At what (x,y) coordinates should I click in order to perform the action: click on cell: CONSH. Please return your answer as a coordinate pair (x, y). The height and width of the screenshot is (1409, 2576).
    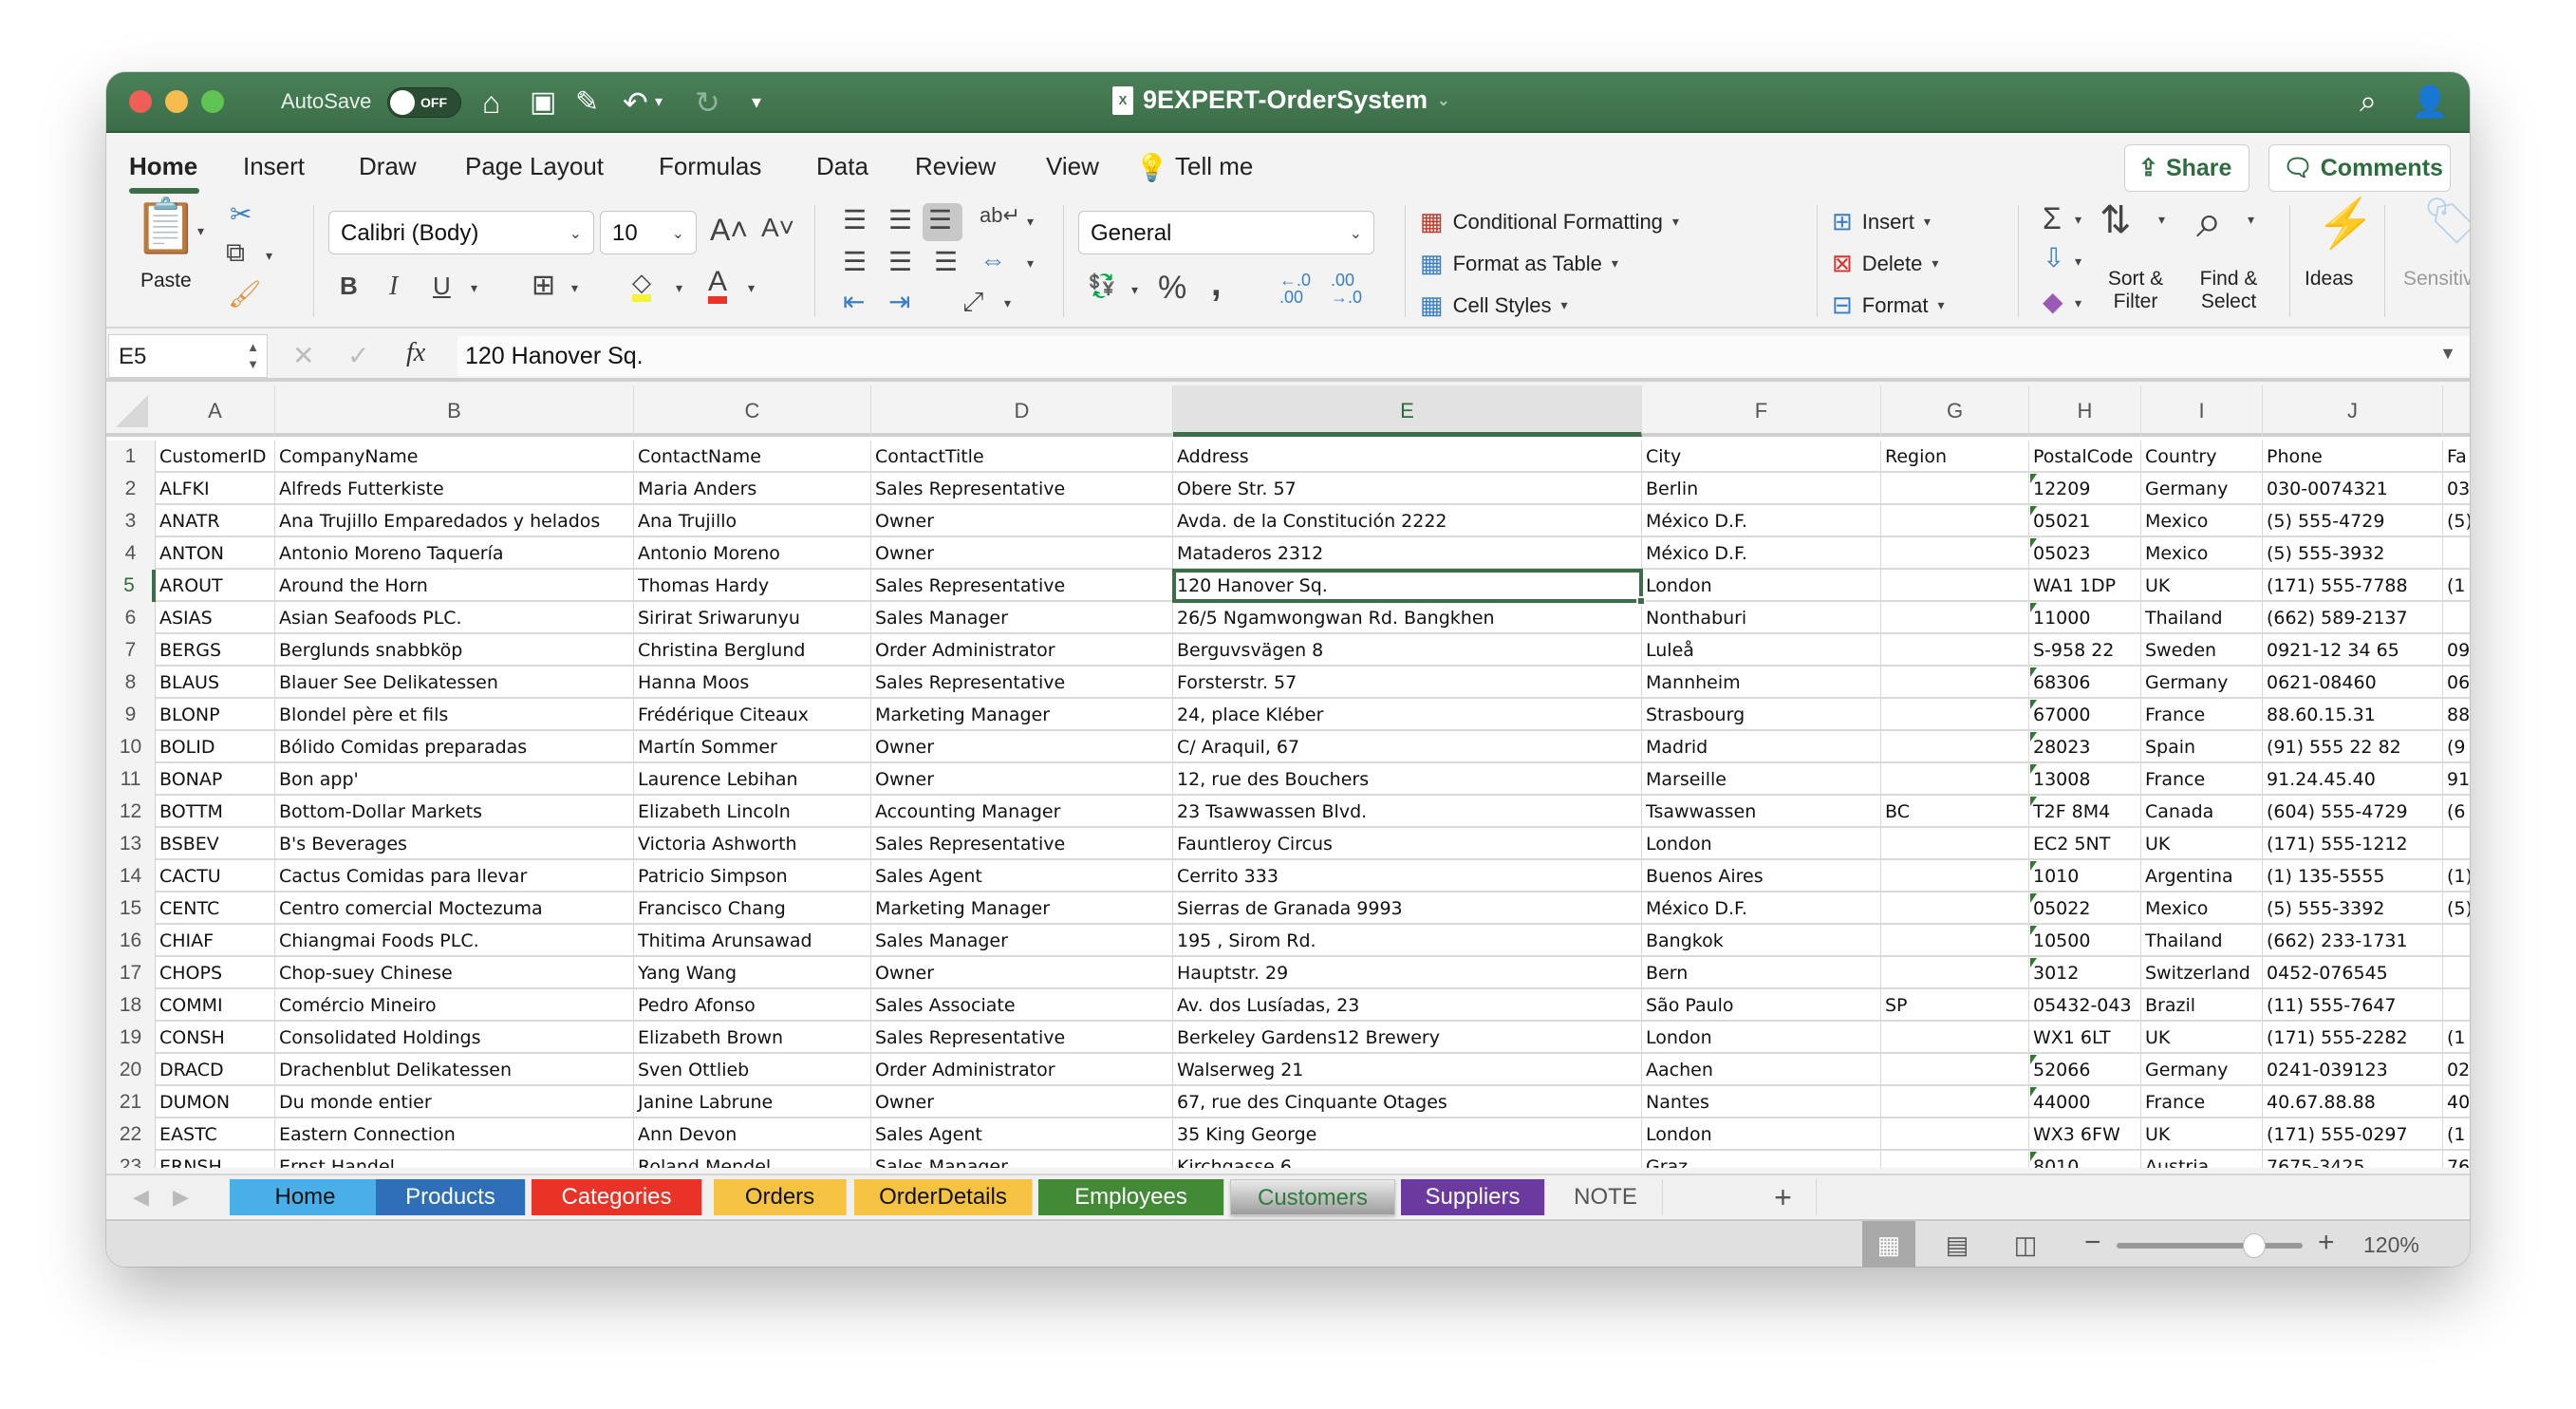
    Looking at the image, I should click on (215, 1038).